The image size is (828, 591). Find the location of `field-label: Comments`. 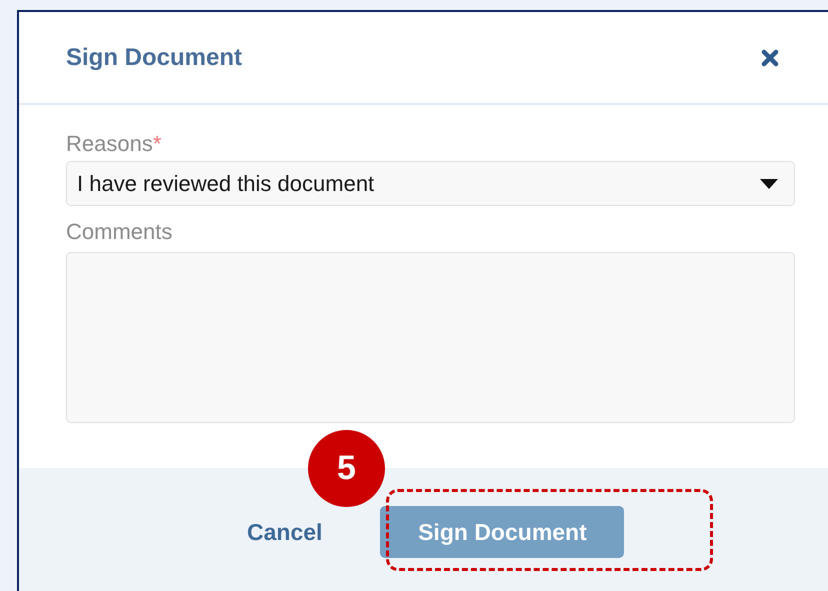

field-label: Comments is located at coordinates (120, 232).